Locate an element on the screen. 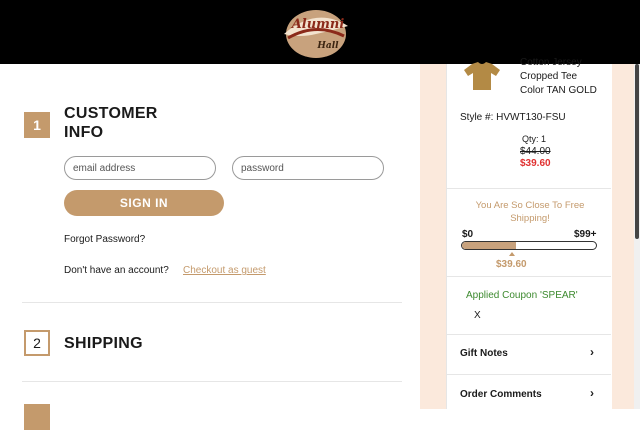 The height and width of the screenshot is (430, 640). forgot-password-link: Forgot Password? is located at coordinates (104, 239).